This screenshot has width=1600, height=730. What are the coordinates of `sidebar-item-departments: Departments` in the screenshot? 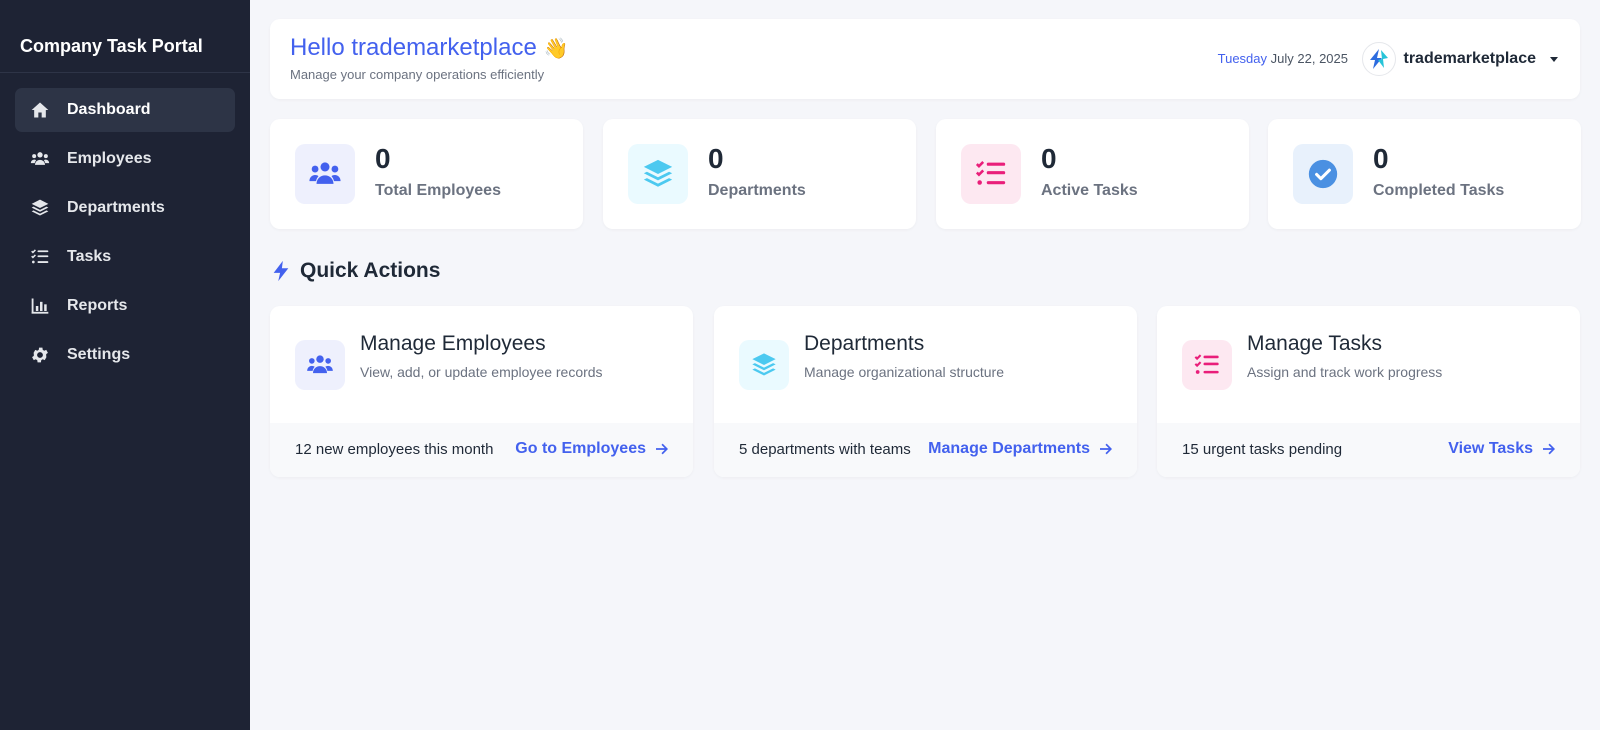 It's located at (125, 208).